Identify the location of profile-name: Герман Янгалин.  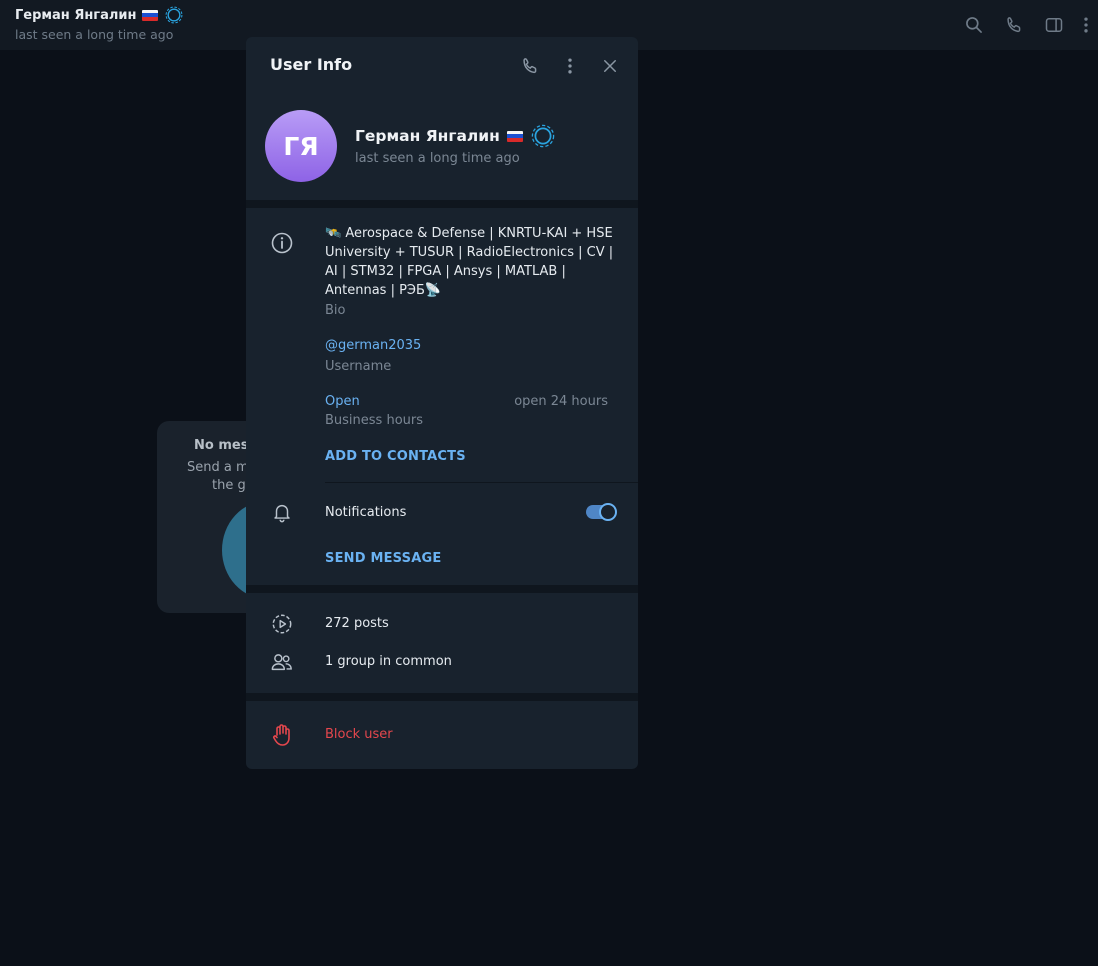
(455, 136).